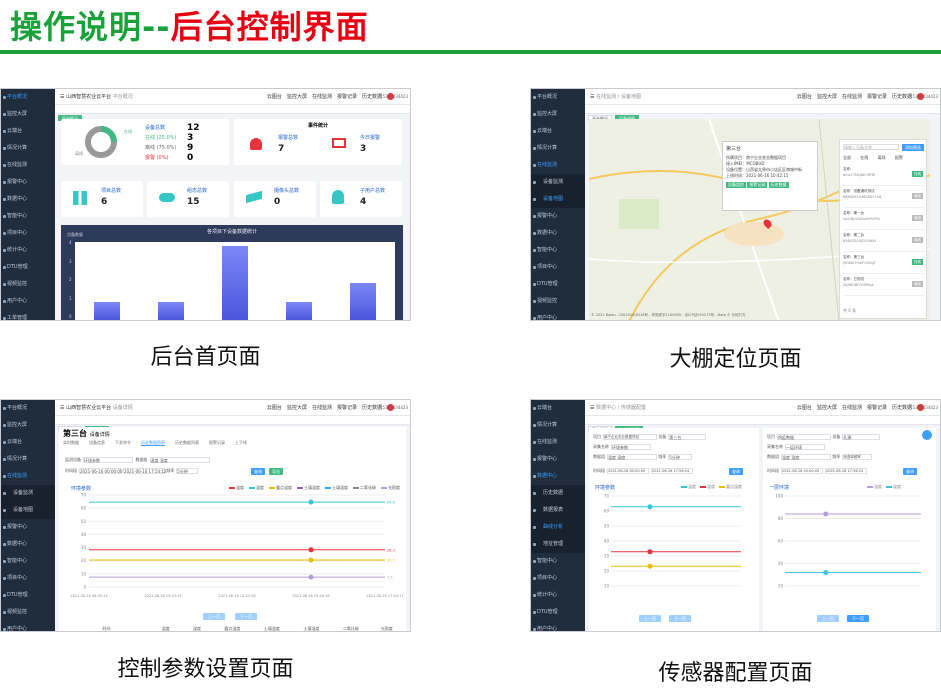 The width and height of the screenshot is (941, 688). Describe the element at coordinates (558, 527) in the screenshot. I see `sidebar-subitem: 曲线分析` at that location.